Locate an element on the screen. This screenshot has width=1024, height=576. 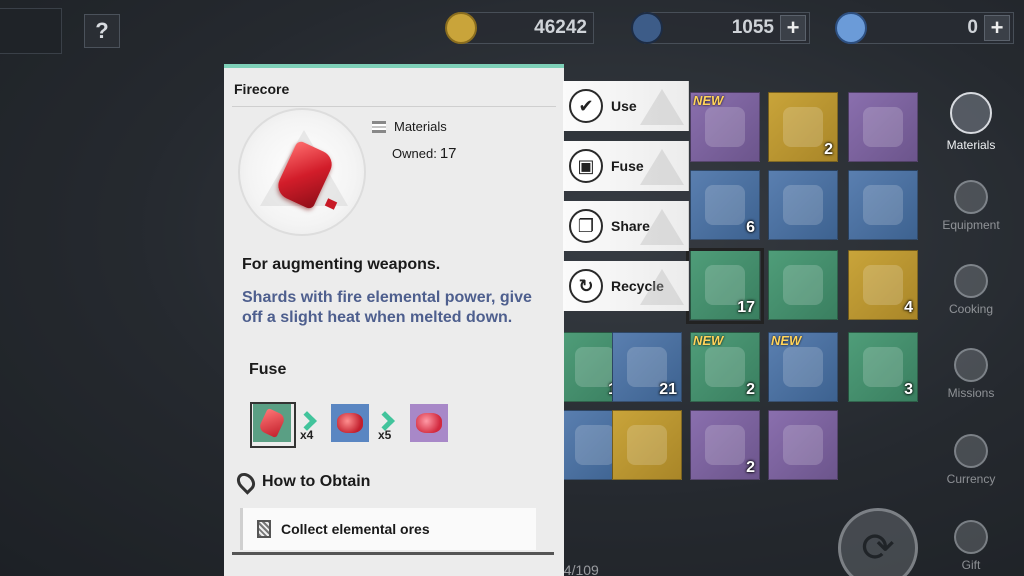
currency-icon is located at coordinates (971, 451).